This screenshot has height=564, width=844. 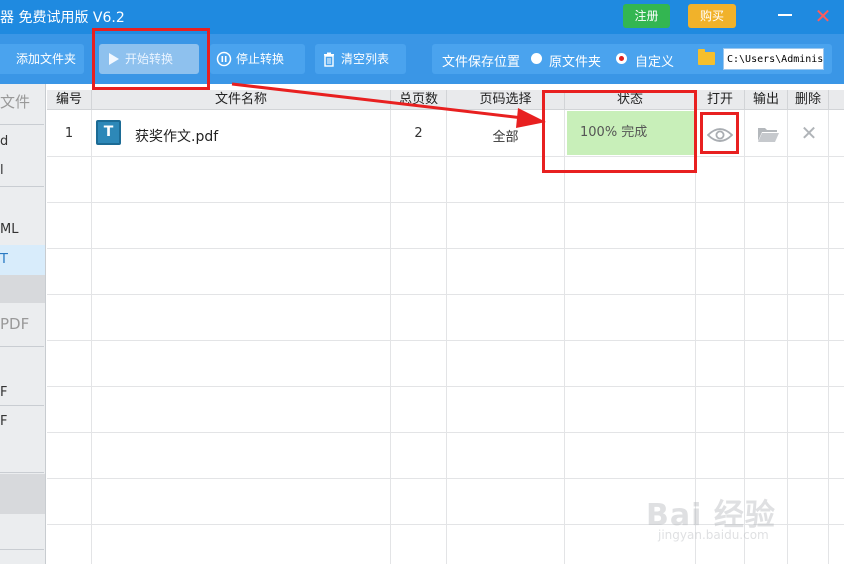 I want to click on watermark-sub: jingyan.baidu.com, so click(x=713, y=535).